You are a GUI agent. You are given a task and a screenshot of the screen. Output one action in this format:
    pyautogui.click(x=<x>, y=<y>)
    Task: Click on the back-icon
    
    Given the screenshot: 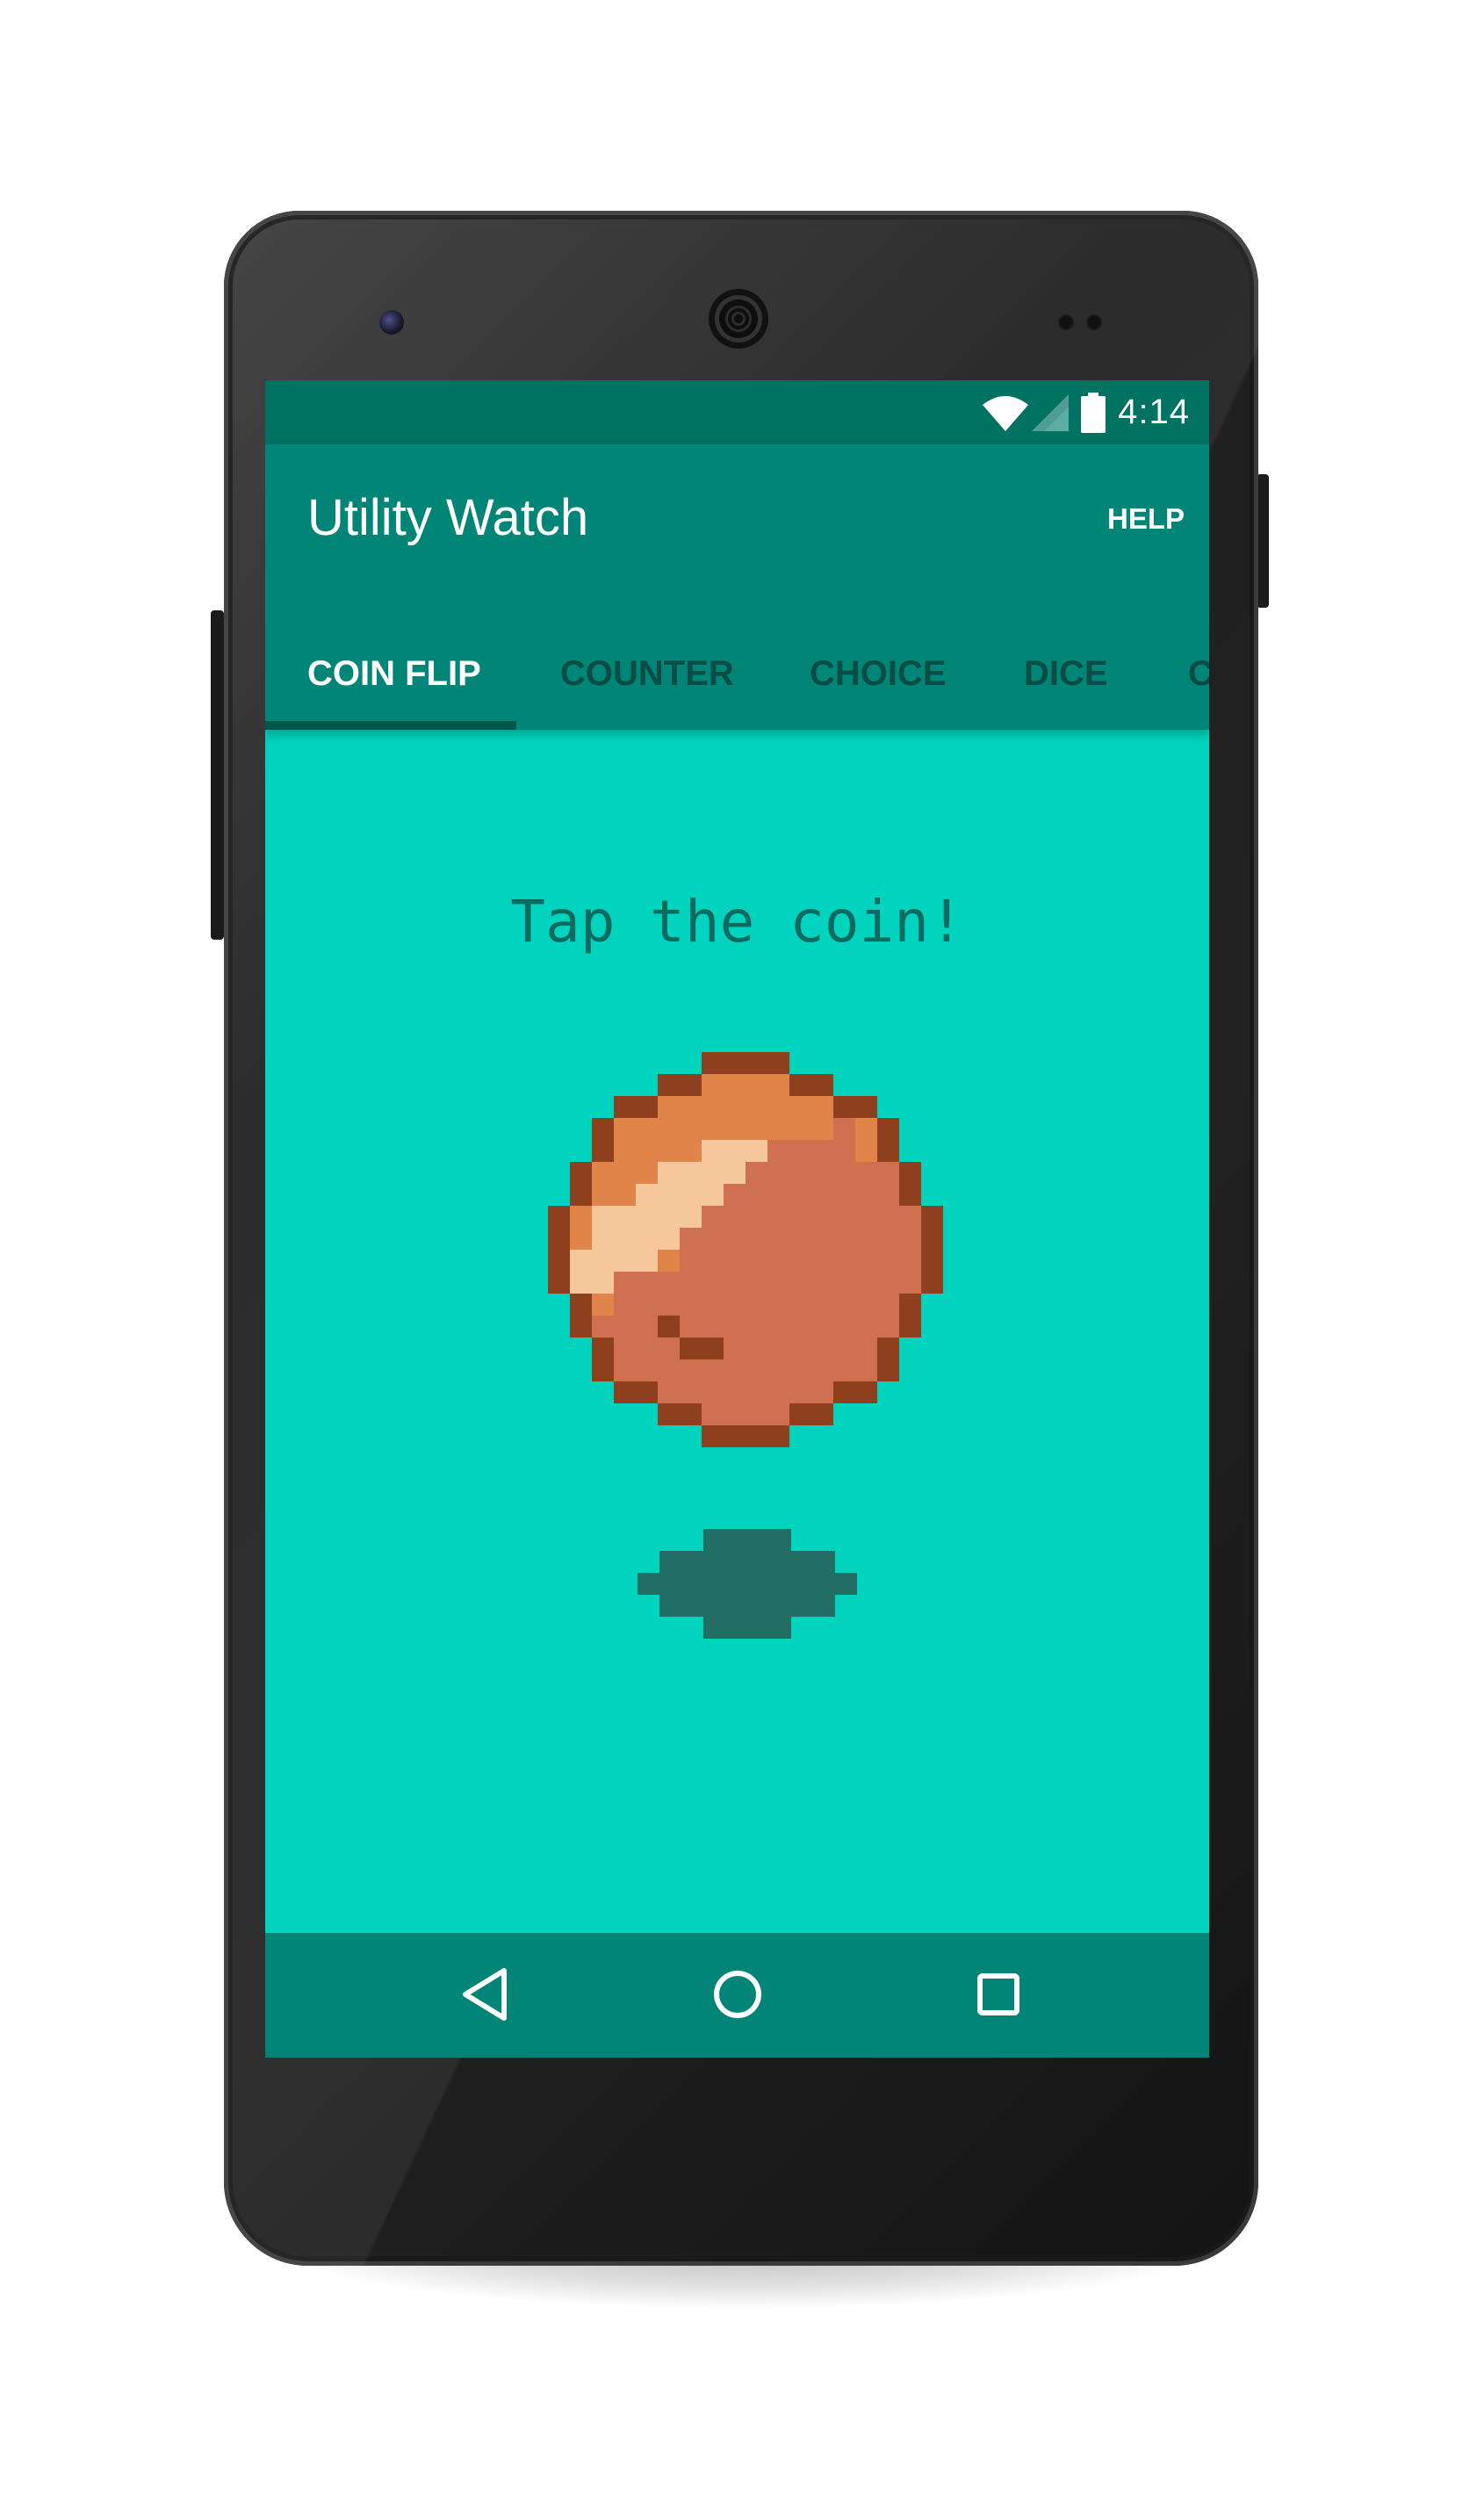 What is the action you would take?
    pyautogui.click(x=485, y=1994)
    